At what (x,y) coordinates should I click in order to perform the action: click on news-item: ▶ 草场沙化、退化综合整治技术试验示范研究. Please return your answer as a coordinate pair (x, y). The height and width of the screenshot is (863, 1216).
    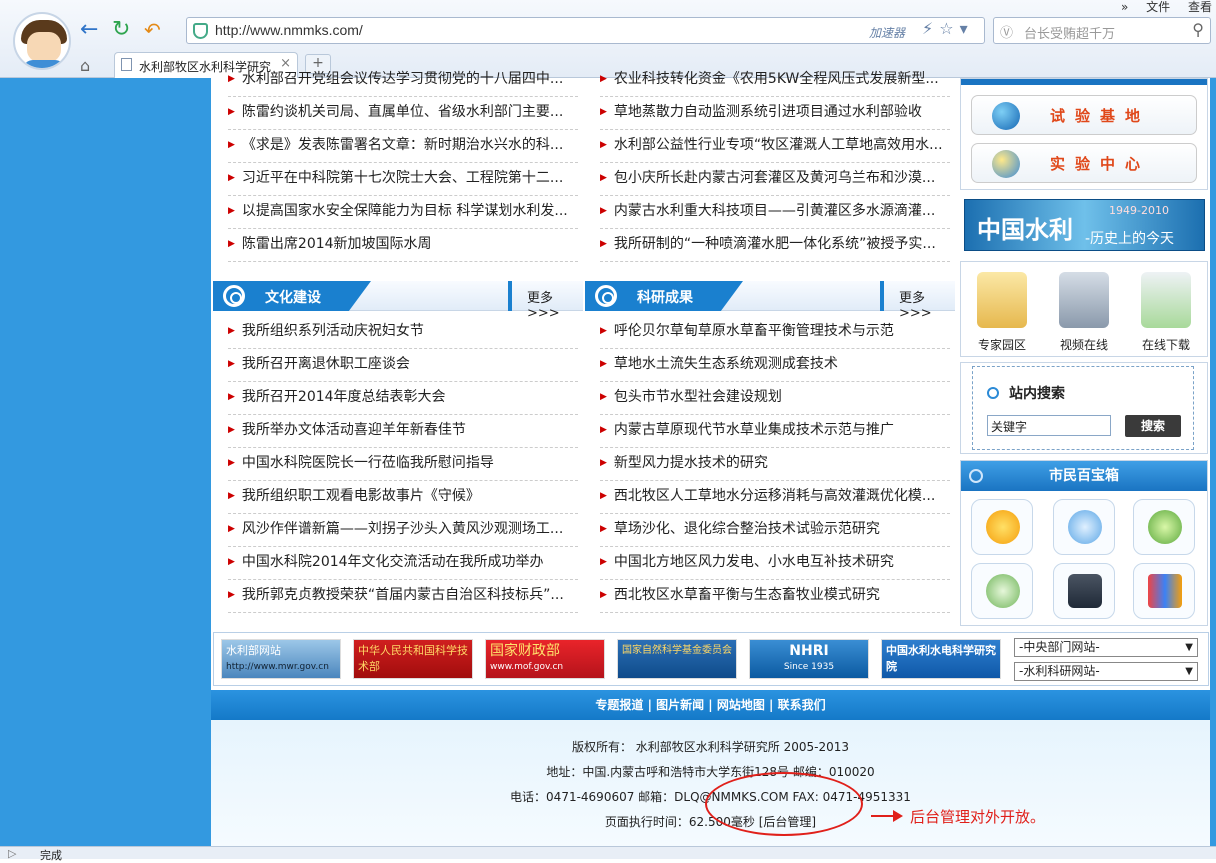
    Looking at the image, I should click on (775, 530).